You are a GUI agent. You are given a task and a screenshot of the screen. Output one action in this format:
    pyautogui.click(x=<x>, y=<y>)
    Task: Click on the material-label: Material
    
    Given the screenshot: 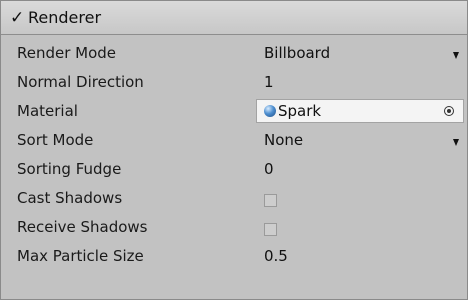 What is the action you would take?
    pyautogui.click(x=47, y=111)
    